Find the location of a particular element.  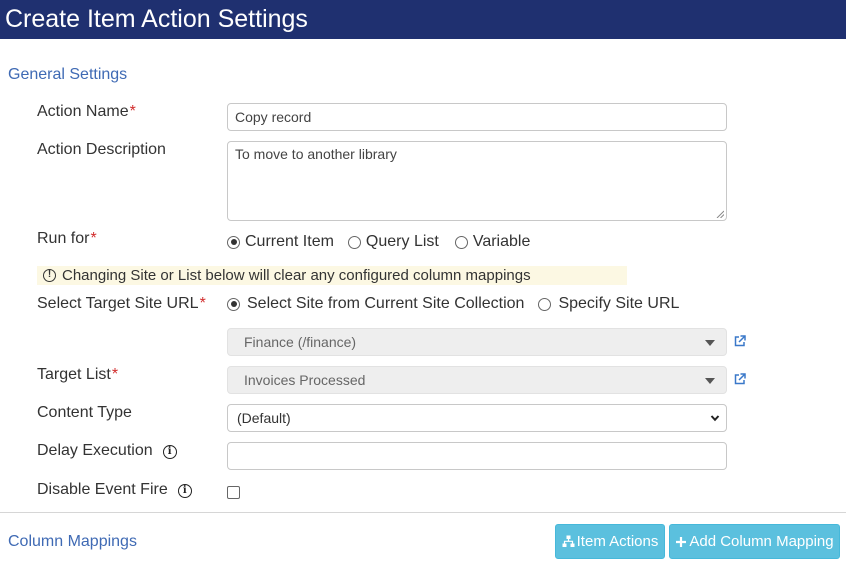

section-title-column-mappings: Column Mappings is located at coordinates (72, 541).